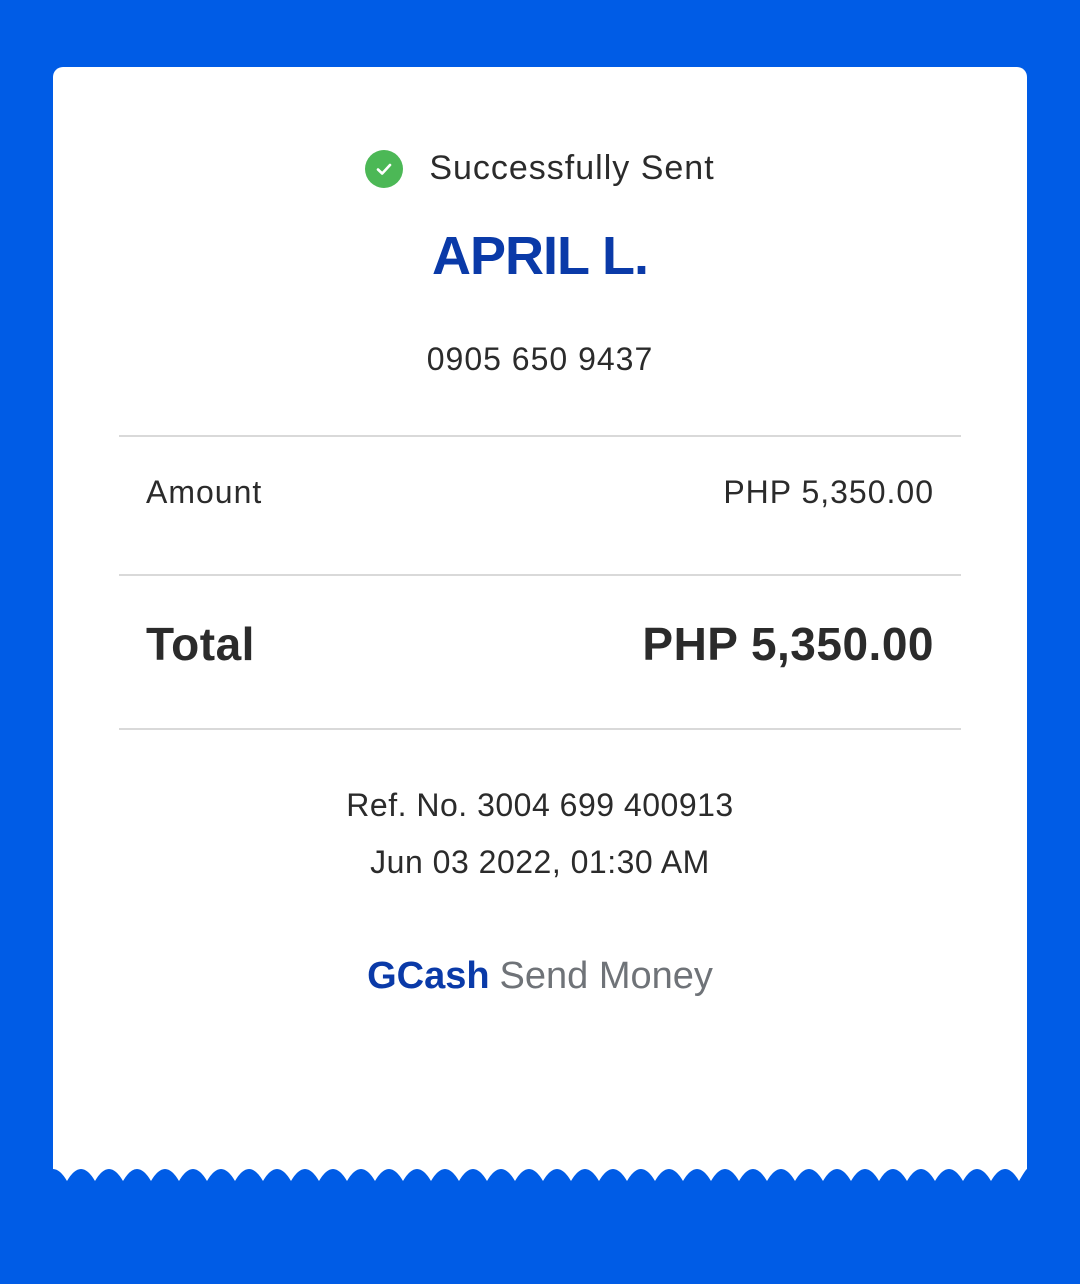  What do you see at coordinates (540, 359) in the screenshot?
I see `recipient-number: 0905 650 9437` at bounding box center [540, 359].